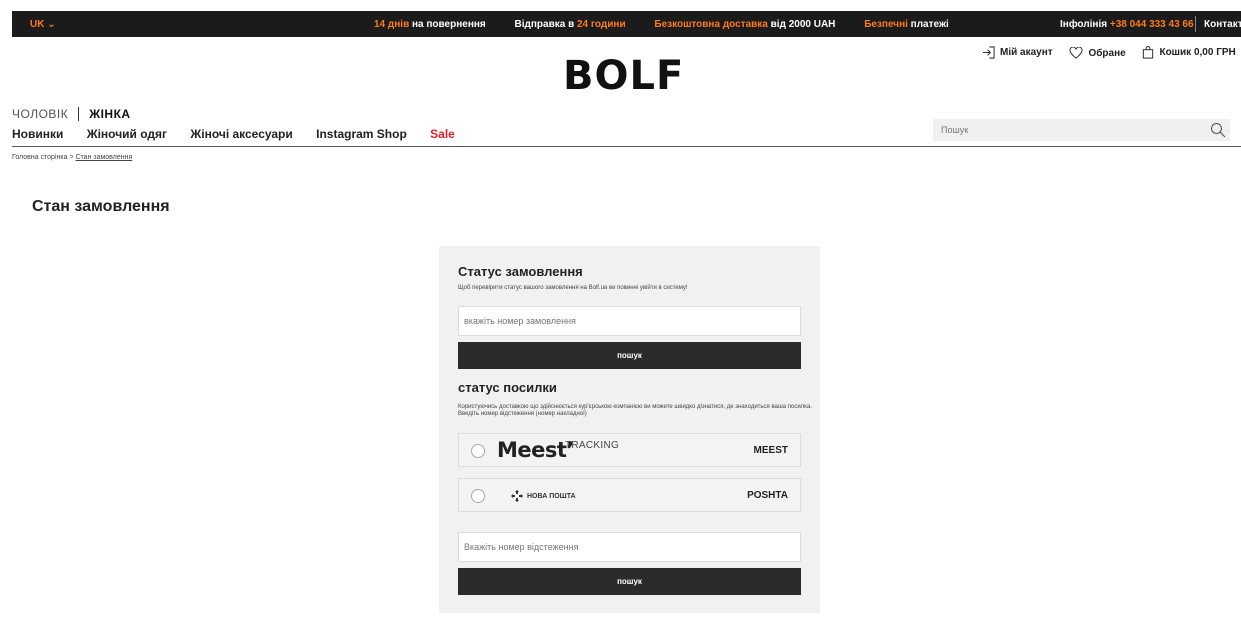 This screenshot has height=631, width=1241. What do you see at coordinates (1076, 53) in the screenshot?
I see `heart-icon` at bounding box center [1076, 53].